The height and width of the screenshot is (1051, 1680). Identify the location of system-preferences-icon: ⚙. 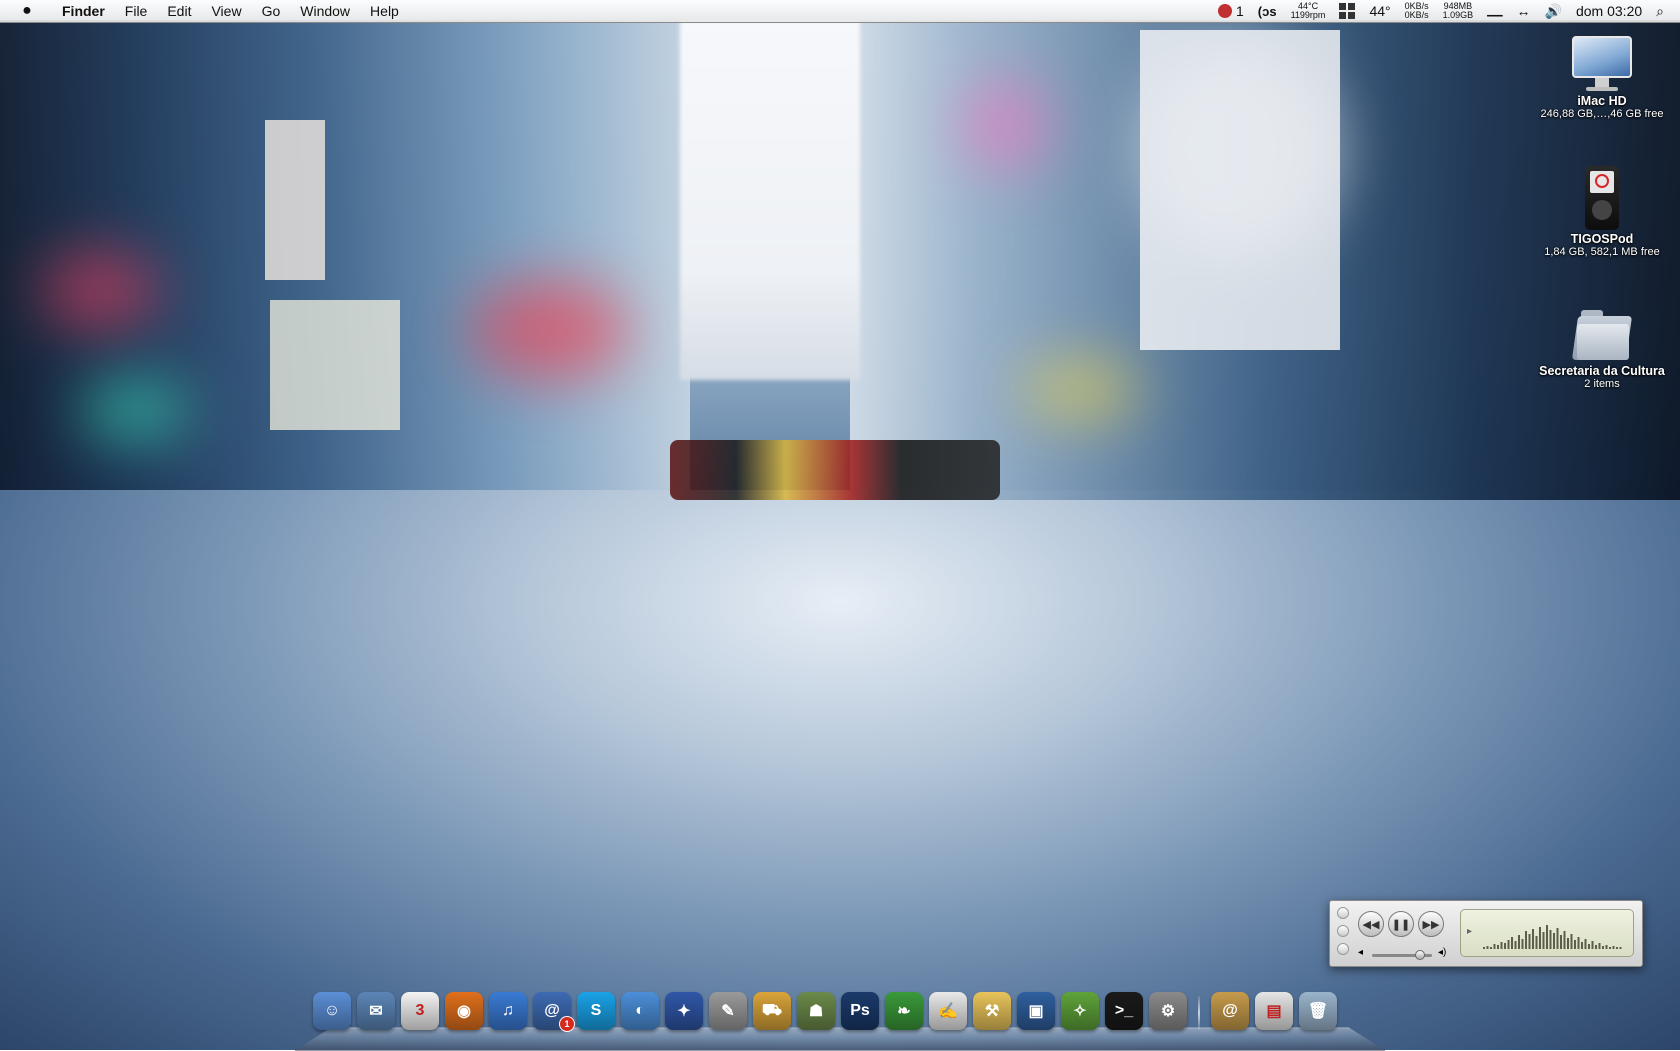
(1168, 1011).